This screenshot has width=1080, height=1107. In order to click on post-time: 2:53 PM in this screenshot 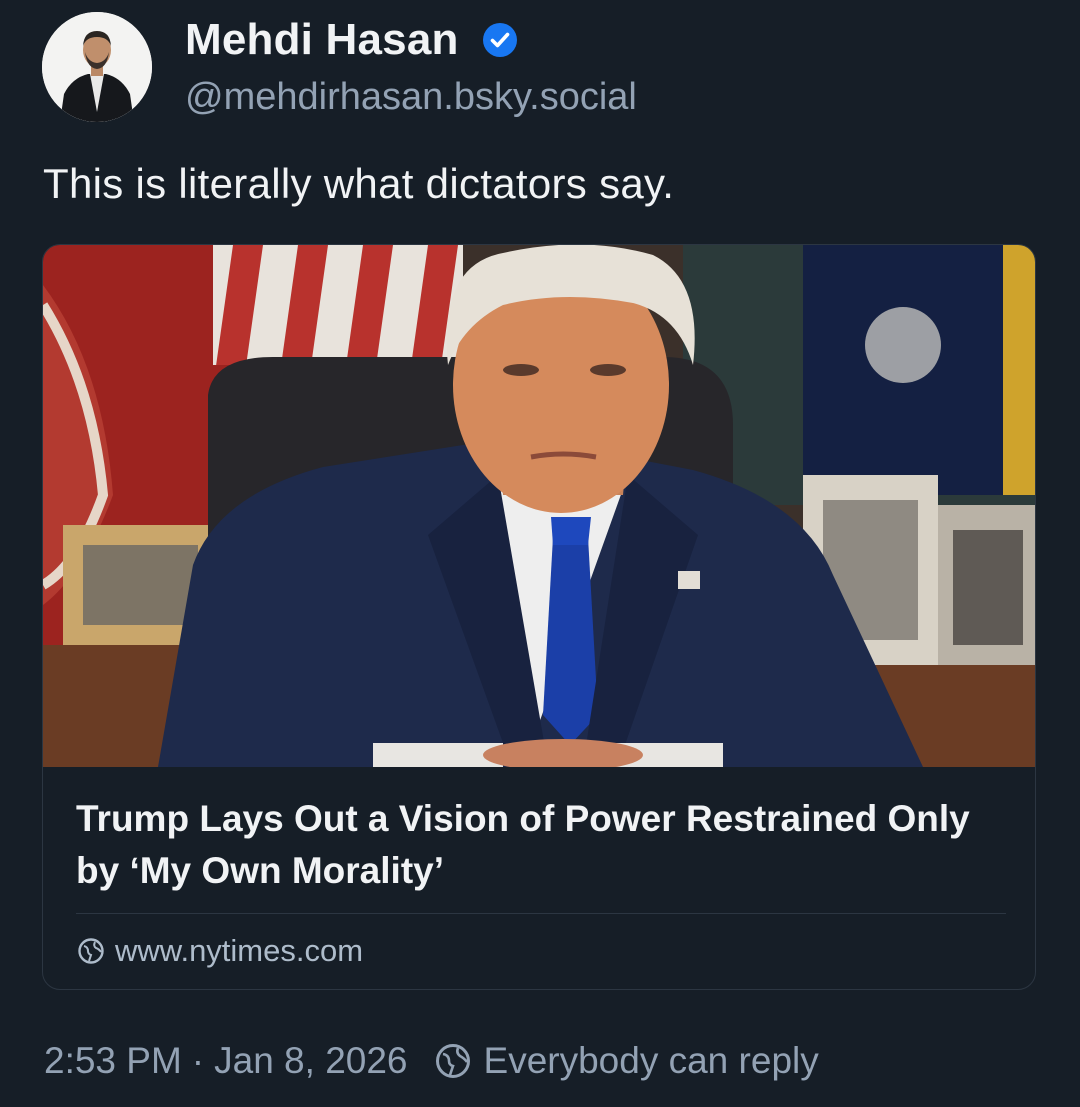, I will do `click(113, 1060)`.